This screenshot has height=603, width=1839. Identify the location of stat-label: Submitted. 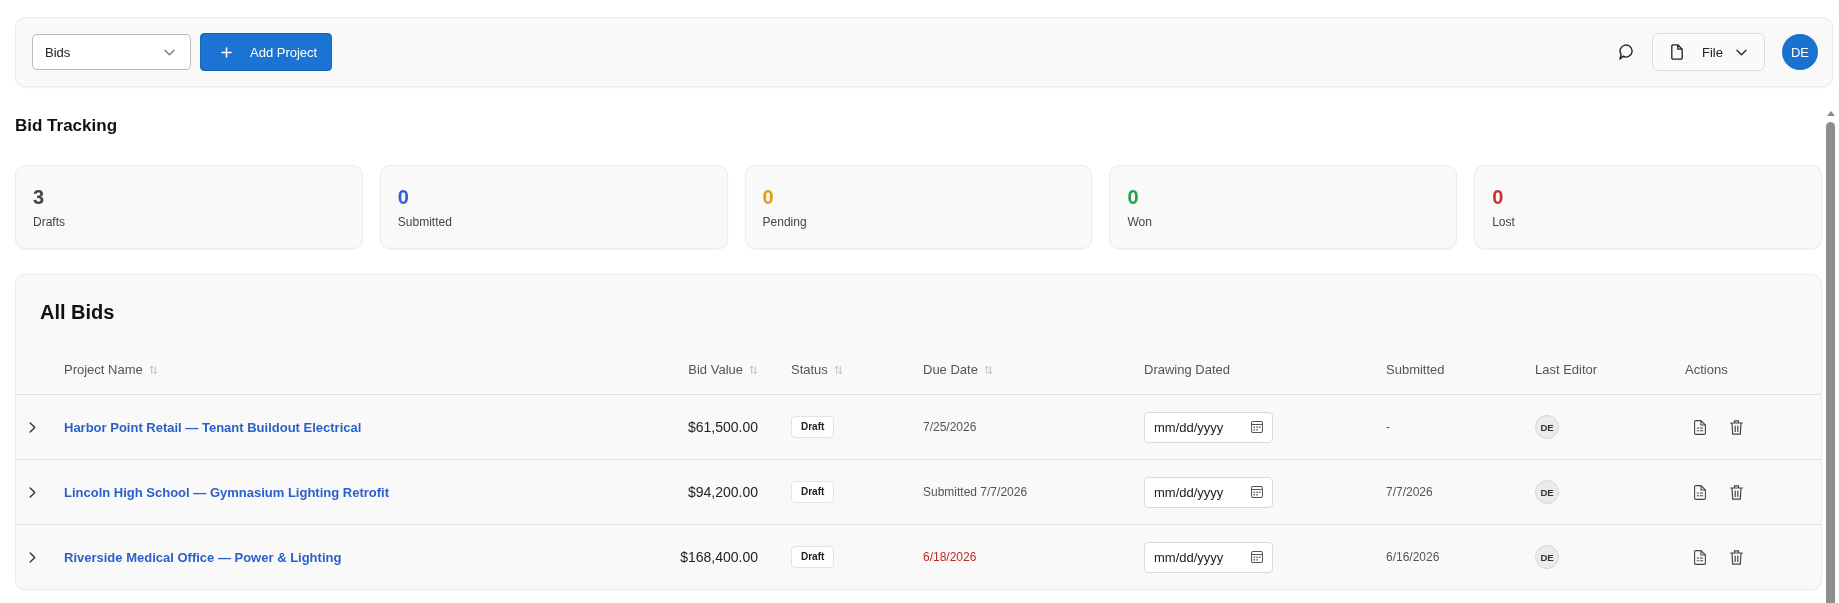
(424, 222).